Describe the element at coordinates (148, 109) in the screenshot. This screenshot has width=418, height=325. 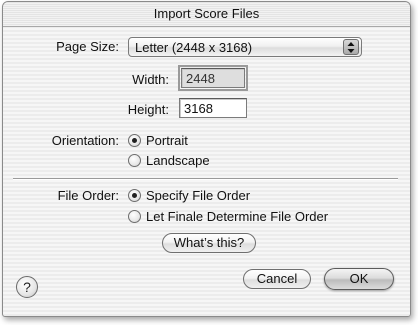
I see `height-label: Height:` at that location.